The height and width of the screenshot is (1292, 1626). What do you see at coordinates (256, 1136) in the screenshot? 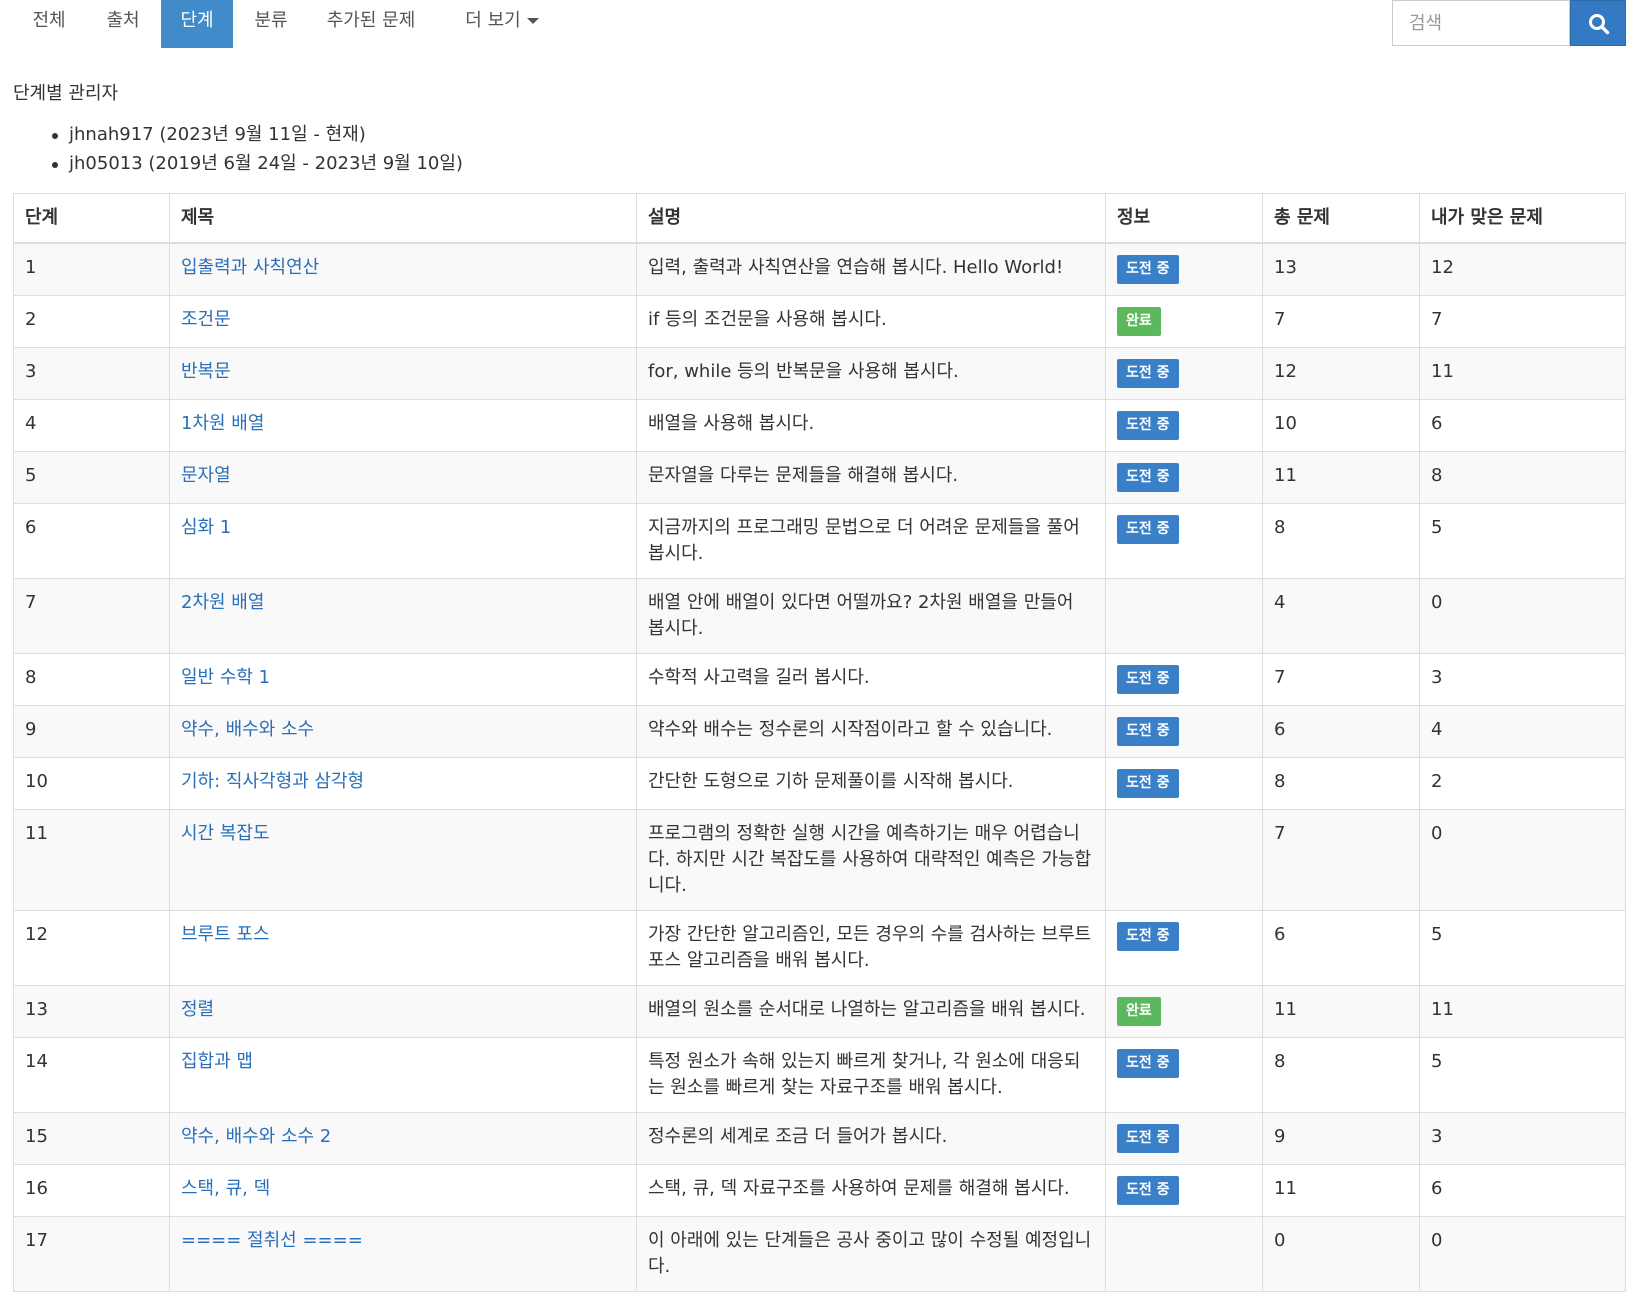
I see `step-title-link: 약수, 배수와 소수 2` at bounding box center [256, 1136].